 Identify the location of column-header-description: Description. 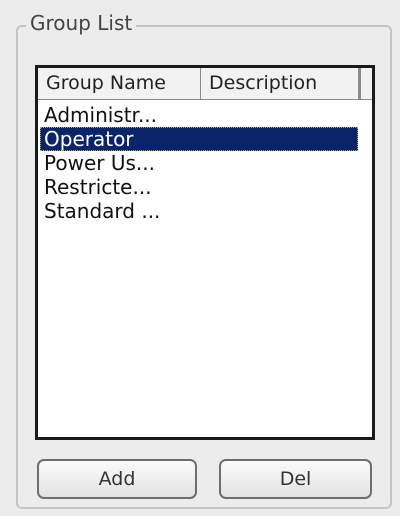
(280, 83).